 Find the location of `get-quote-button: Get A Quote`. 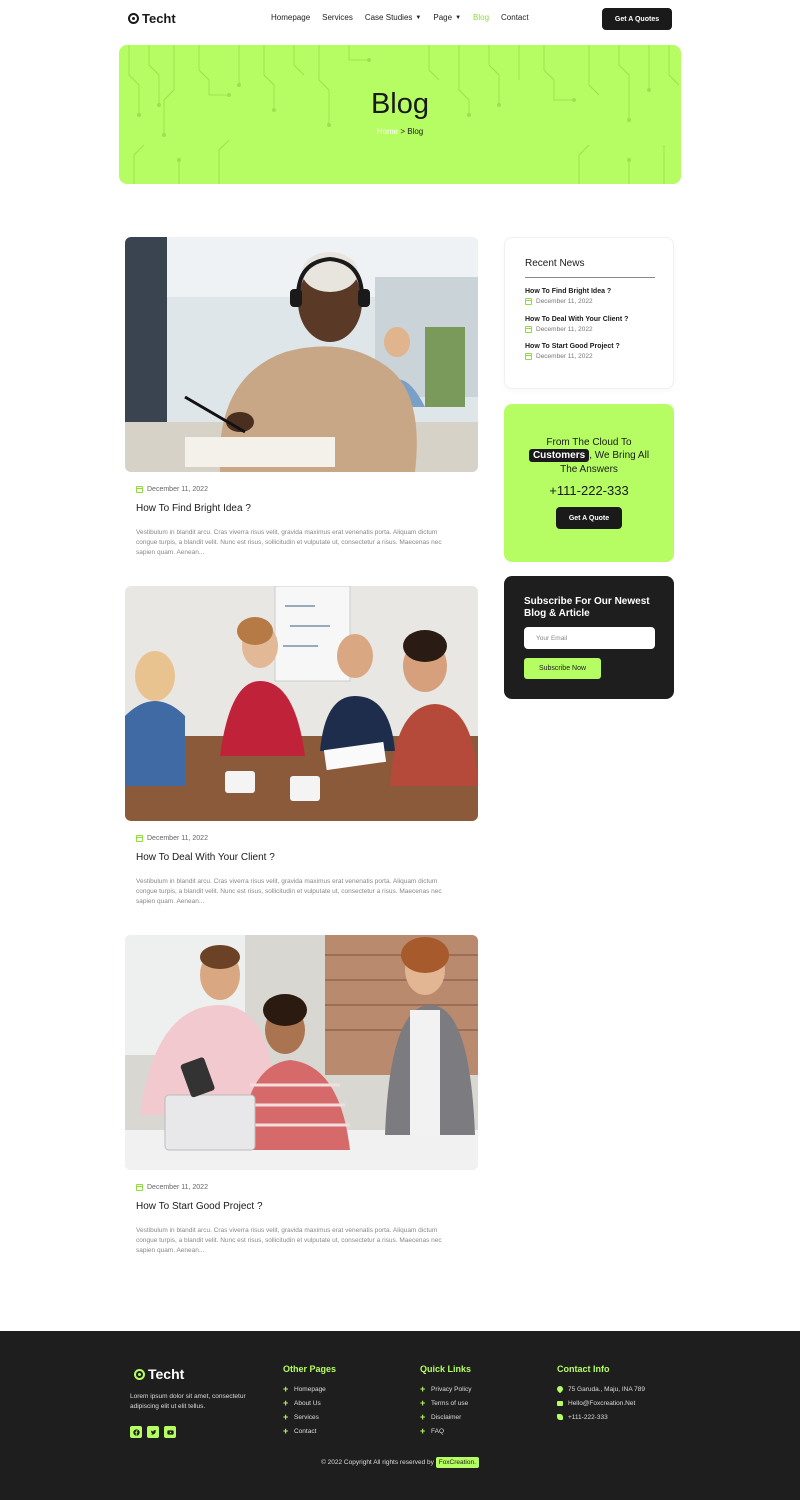

get-quote-button: Get A Quote is located at coordinates (589, 518).